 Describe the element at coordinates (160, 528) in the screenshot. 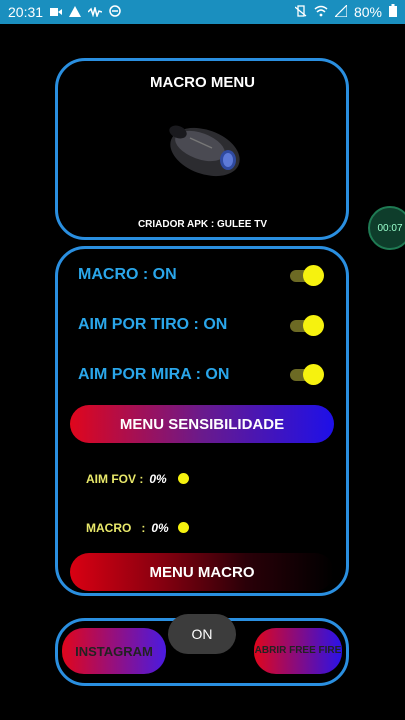

I see `macro-stat-value: 0%` at that location.